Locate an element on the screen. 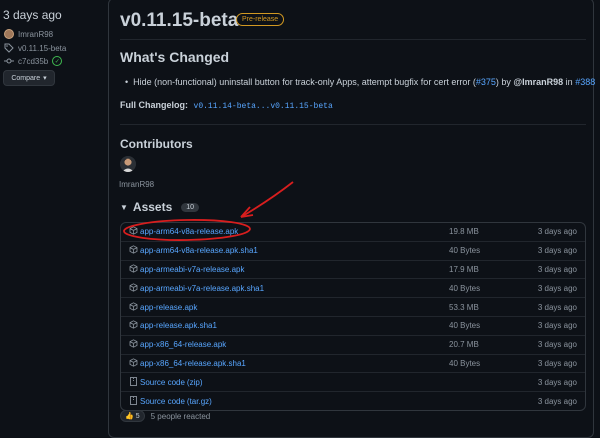  assets-count: 10 is located at coordinates (190, 207).